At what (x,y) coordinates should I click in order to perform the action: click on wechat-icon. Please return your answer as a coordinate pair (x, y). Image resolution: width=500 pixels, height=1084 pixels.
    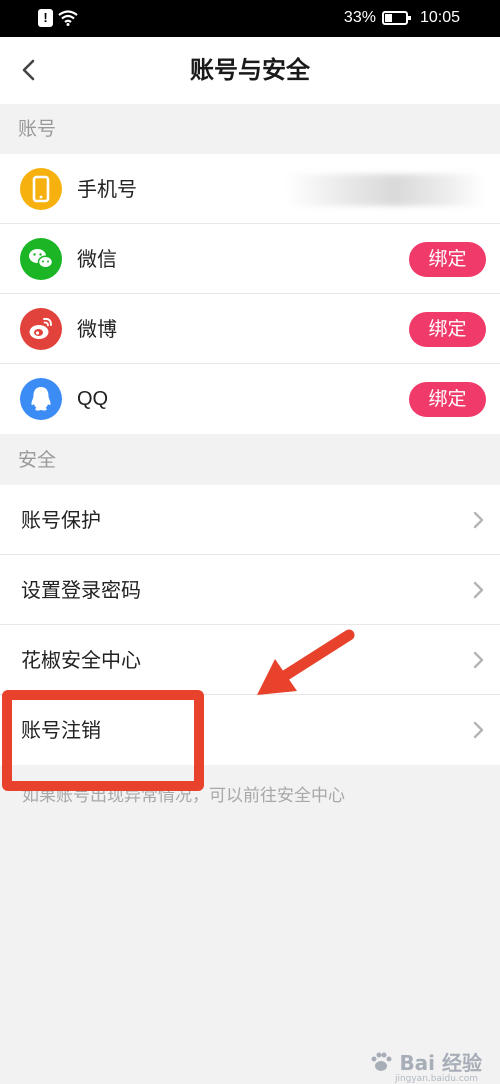
    Looking at the image, I should click on (41, 259).